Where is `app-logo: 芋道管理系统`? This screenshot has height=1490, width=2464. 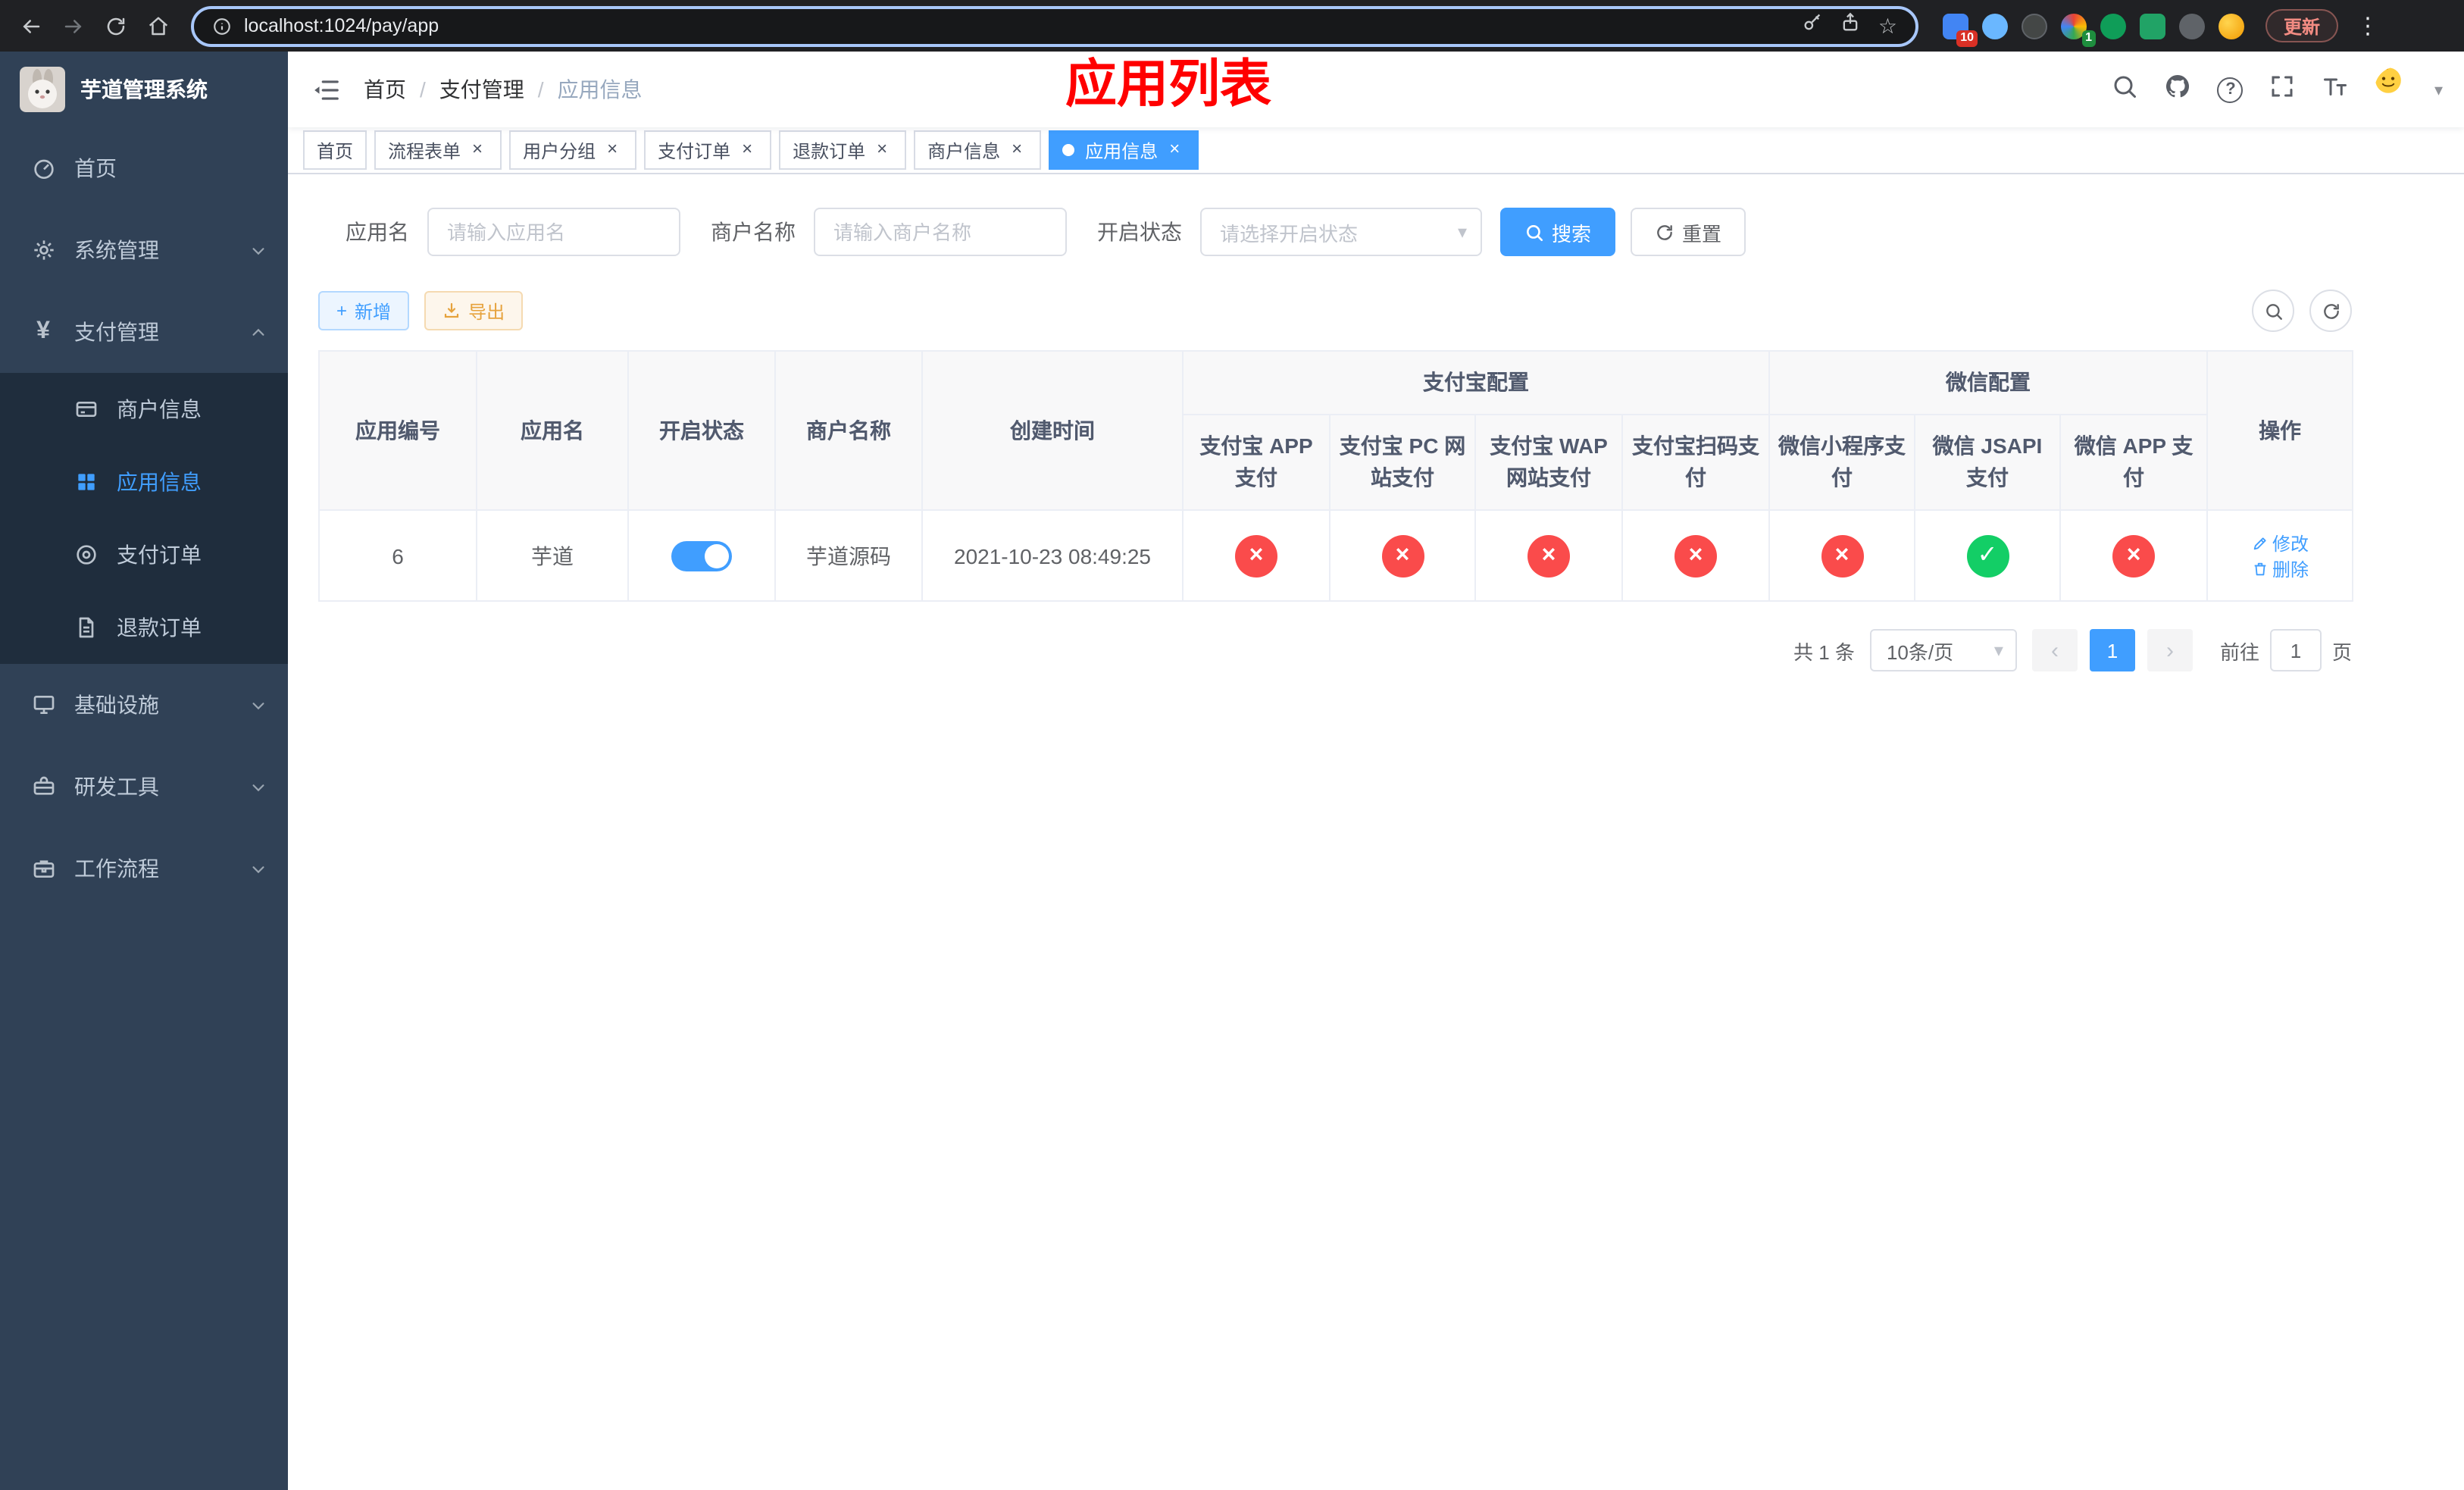 app-logo: 芋道管理系统 is located at coordinates (144, 89).